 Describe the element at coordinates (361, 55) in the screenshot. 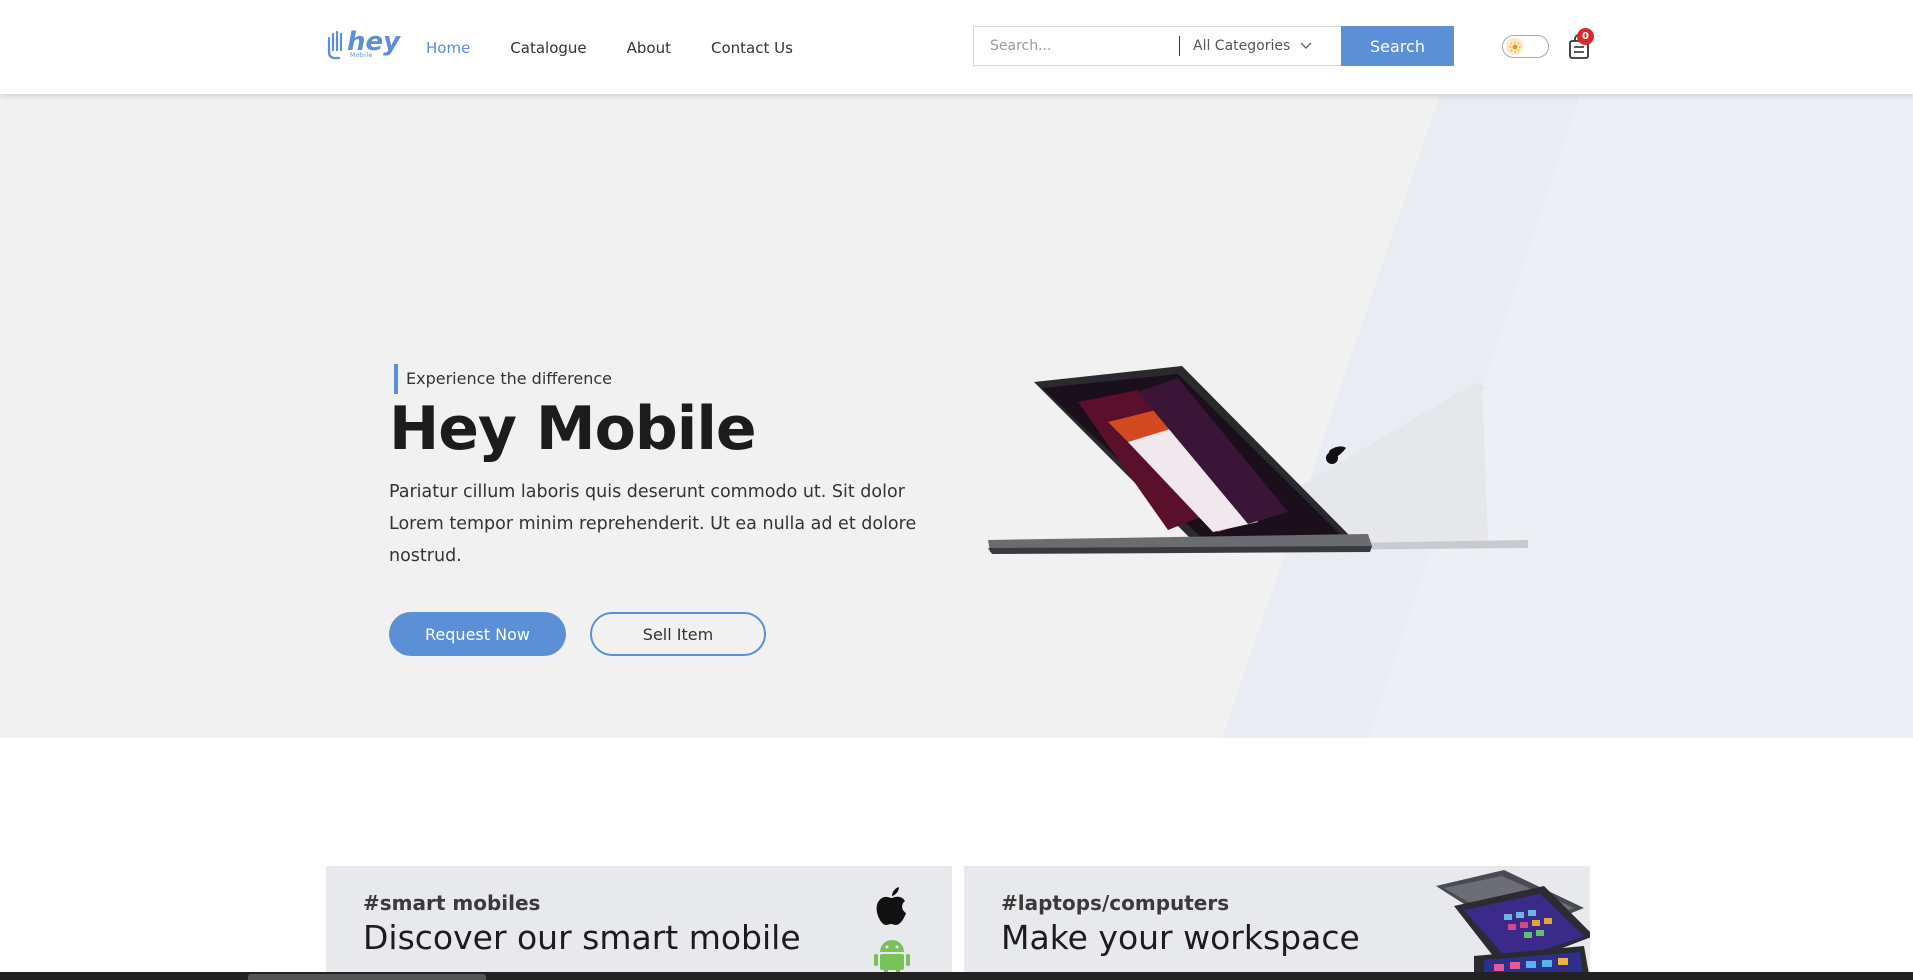

I see `logo-subtext: Mobile` at that location.